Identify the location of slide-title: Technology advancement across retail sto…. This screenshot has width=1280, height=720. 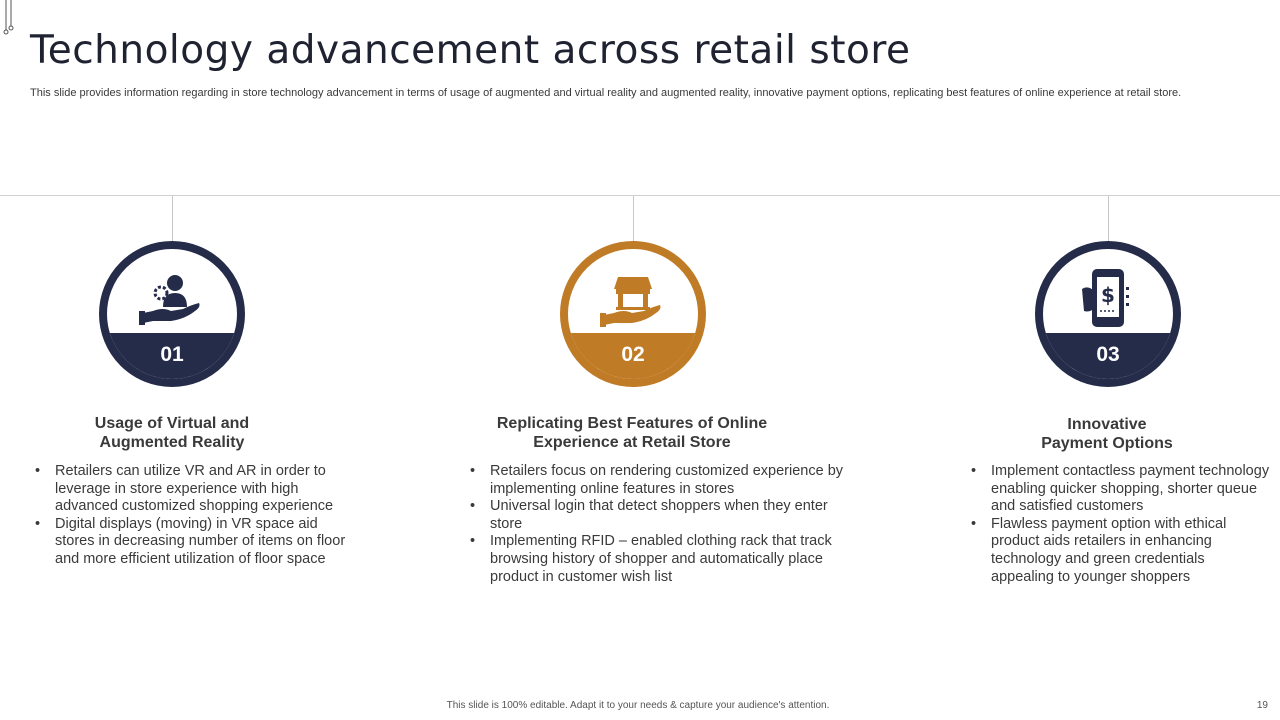
(470, 50).